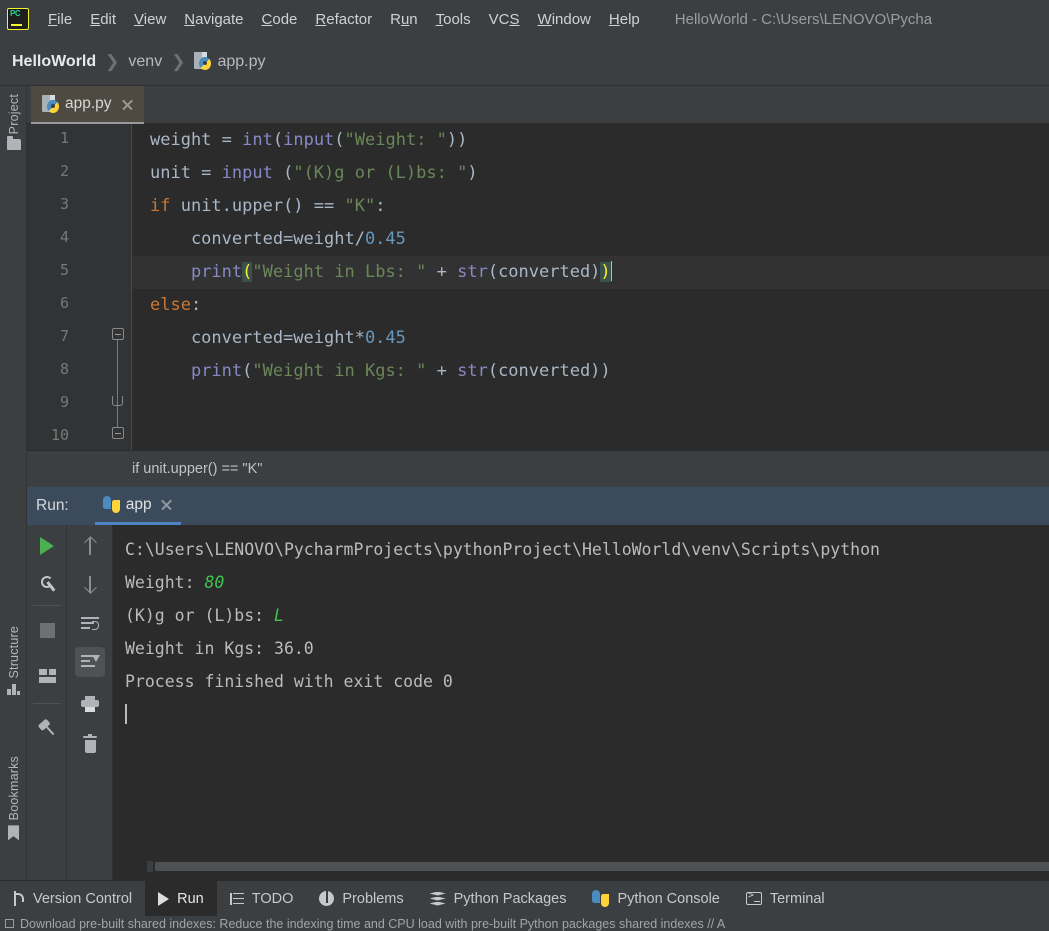 The image size is (1049, 931). I want to click on clear-all-button, so click(90, 744).